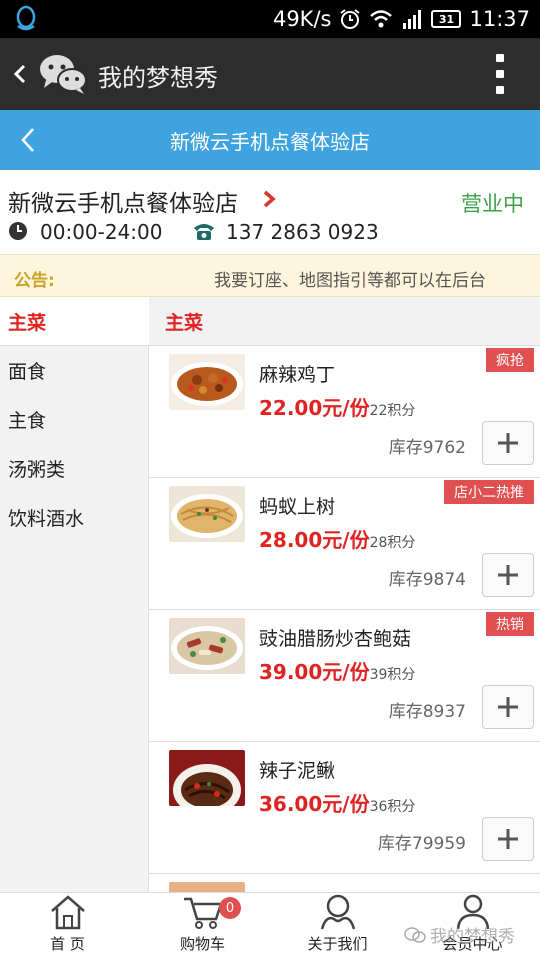  What do you see at coordinates (421, 844) in the screenshot?
I see `dish-stock: 库存79959` at bounding box center [421, 844].